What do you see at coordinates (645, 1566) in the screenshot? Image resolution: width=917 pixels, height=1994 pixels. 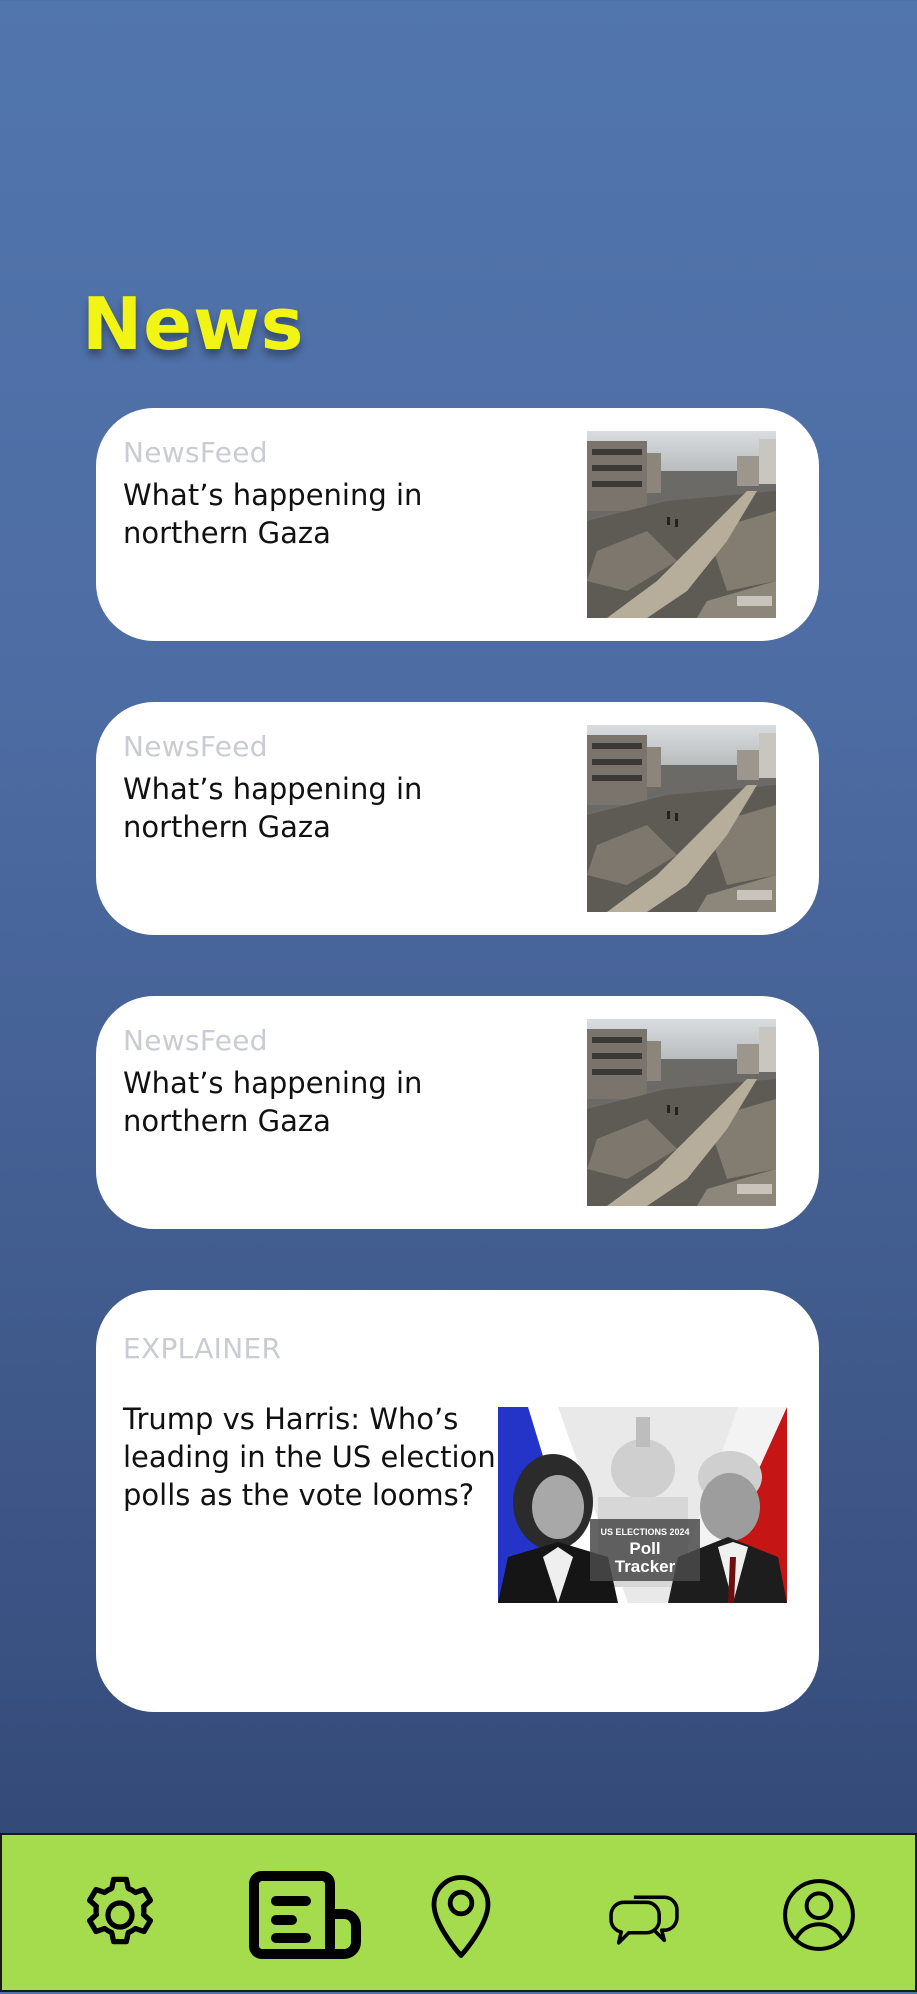 I see `poll-tracker-caption-line2: Tracker` at bounding box center [645, 1566].